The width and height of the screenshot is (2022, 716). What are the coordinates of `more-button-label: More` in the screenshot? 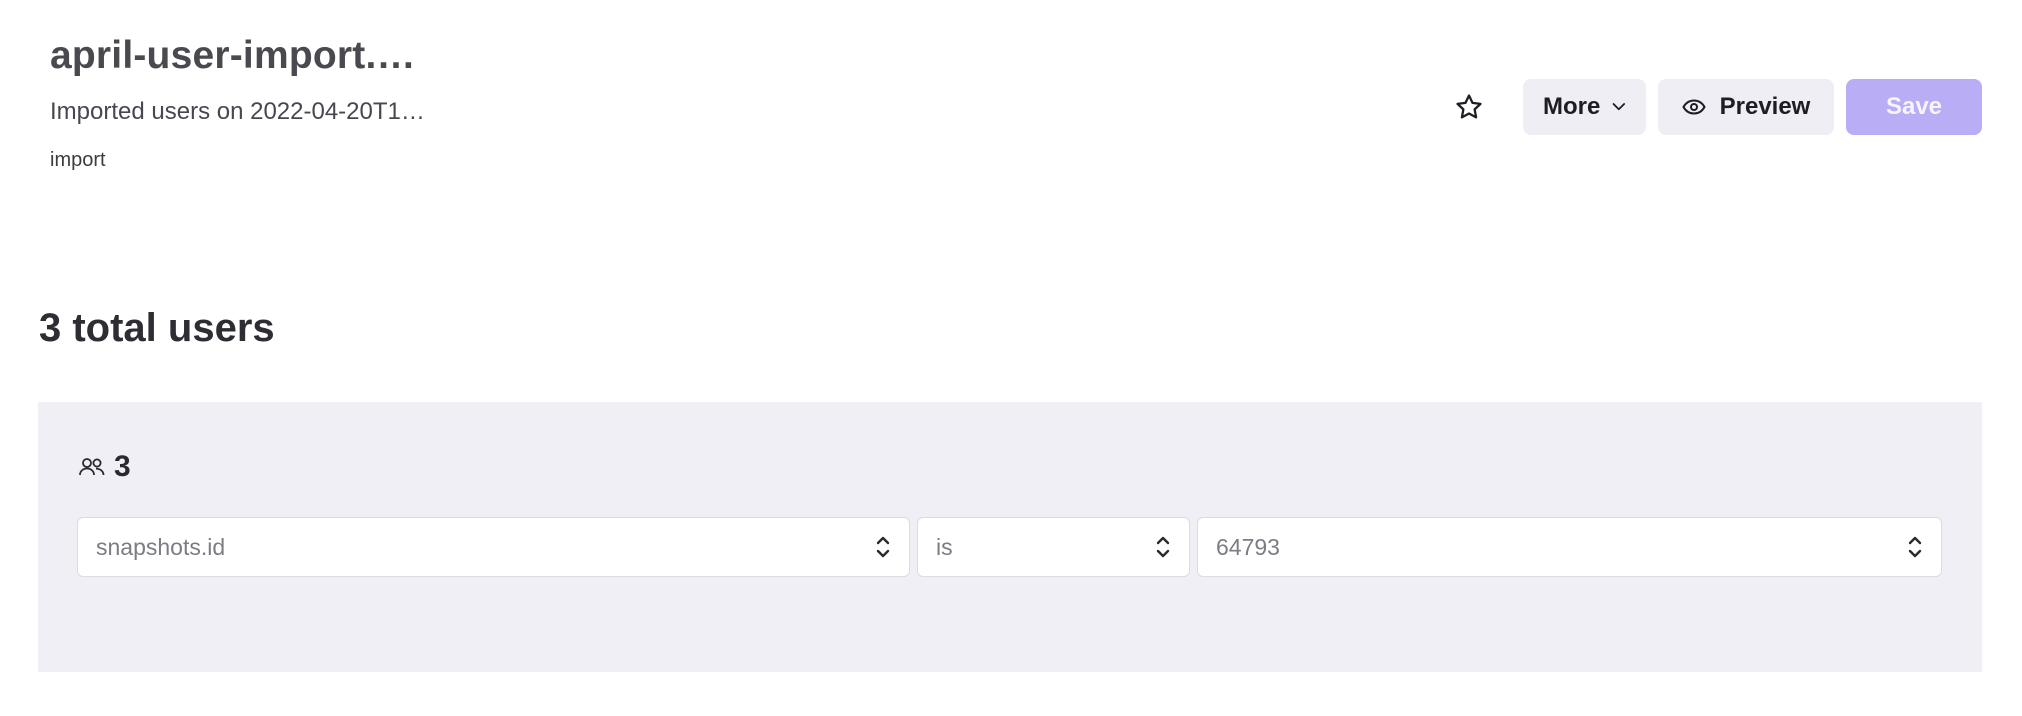 It's located at (1572, 106).